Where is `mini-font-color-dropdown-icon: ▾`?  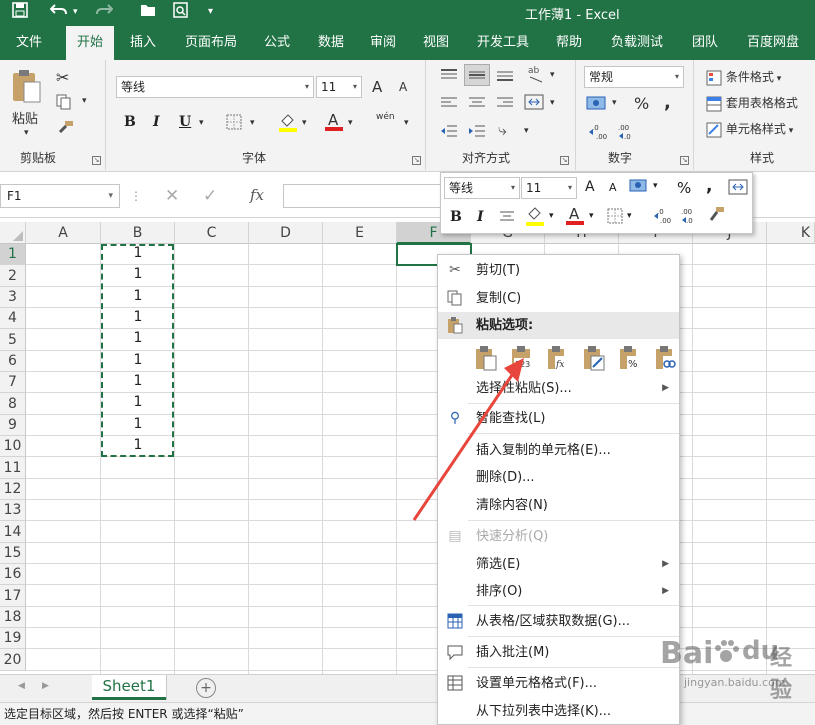
mini-font-color-dropdown-icon: ▾ is located at coordinates (591, 216).